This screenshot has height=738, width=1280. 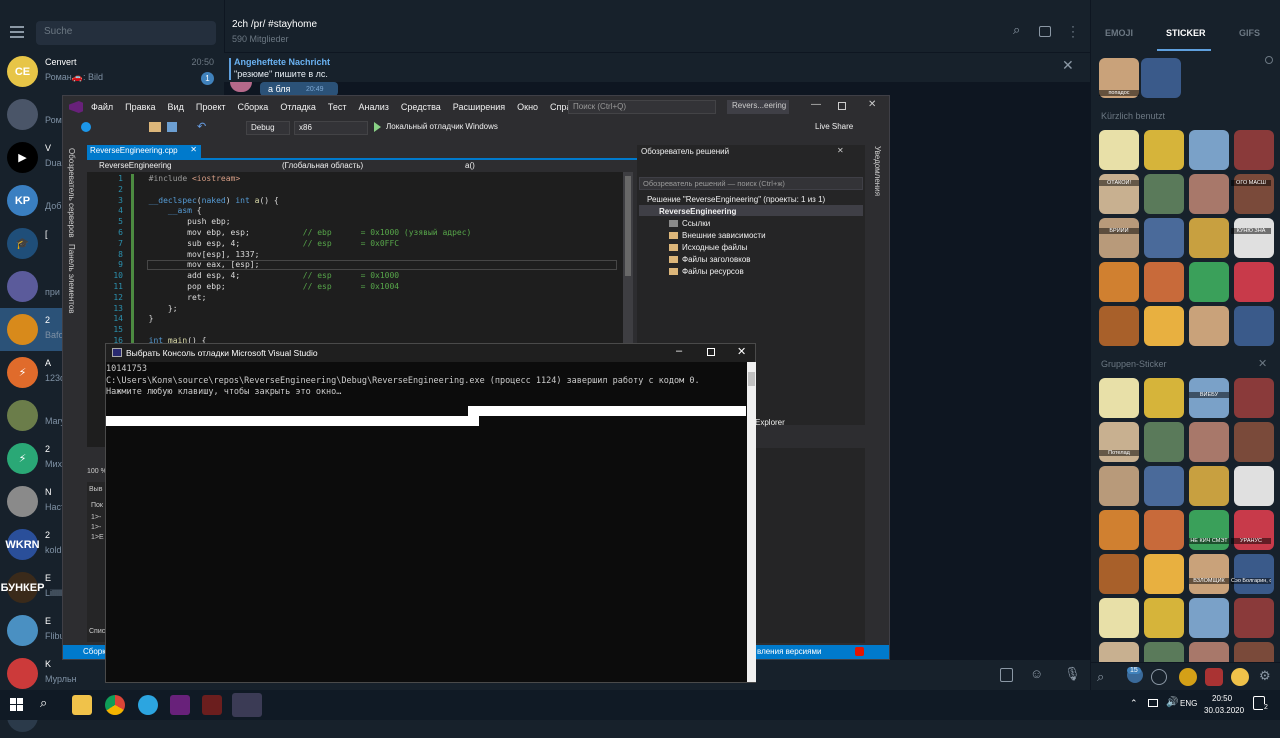 What do you see at coordinates (1006, 675) in the screenshot?
I see `bot-commands-icon` at bounding box center [1006, 675].